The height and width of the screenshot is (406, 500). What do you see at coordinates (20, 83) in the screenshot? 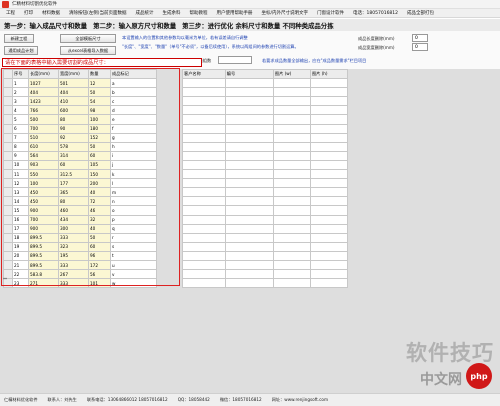
I see `table-cell: 1` at bounding box center [20, 83].